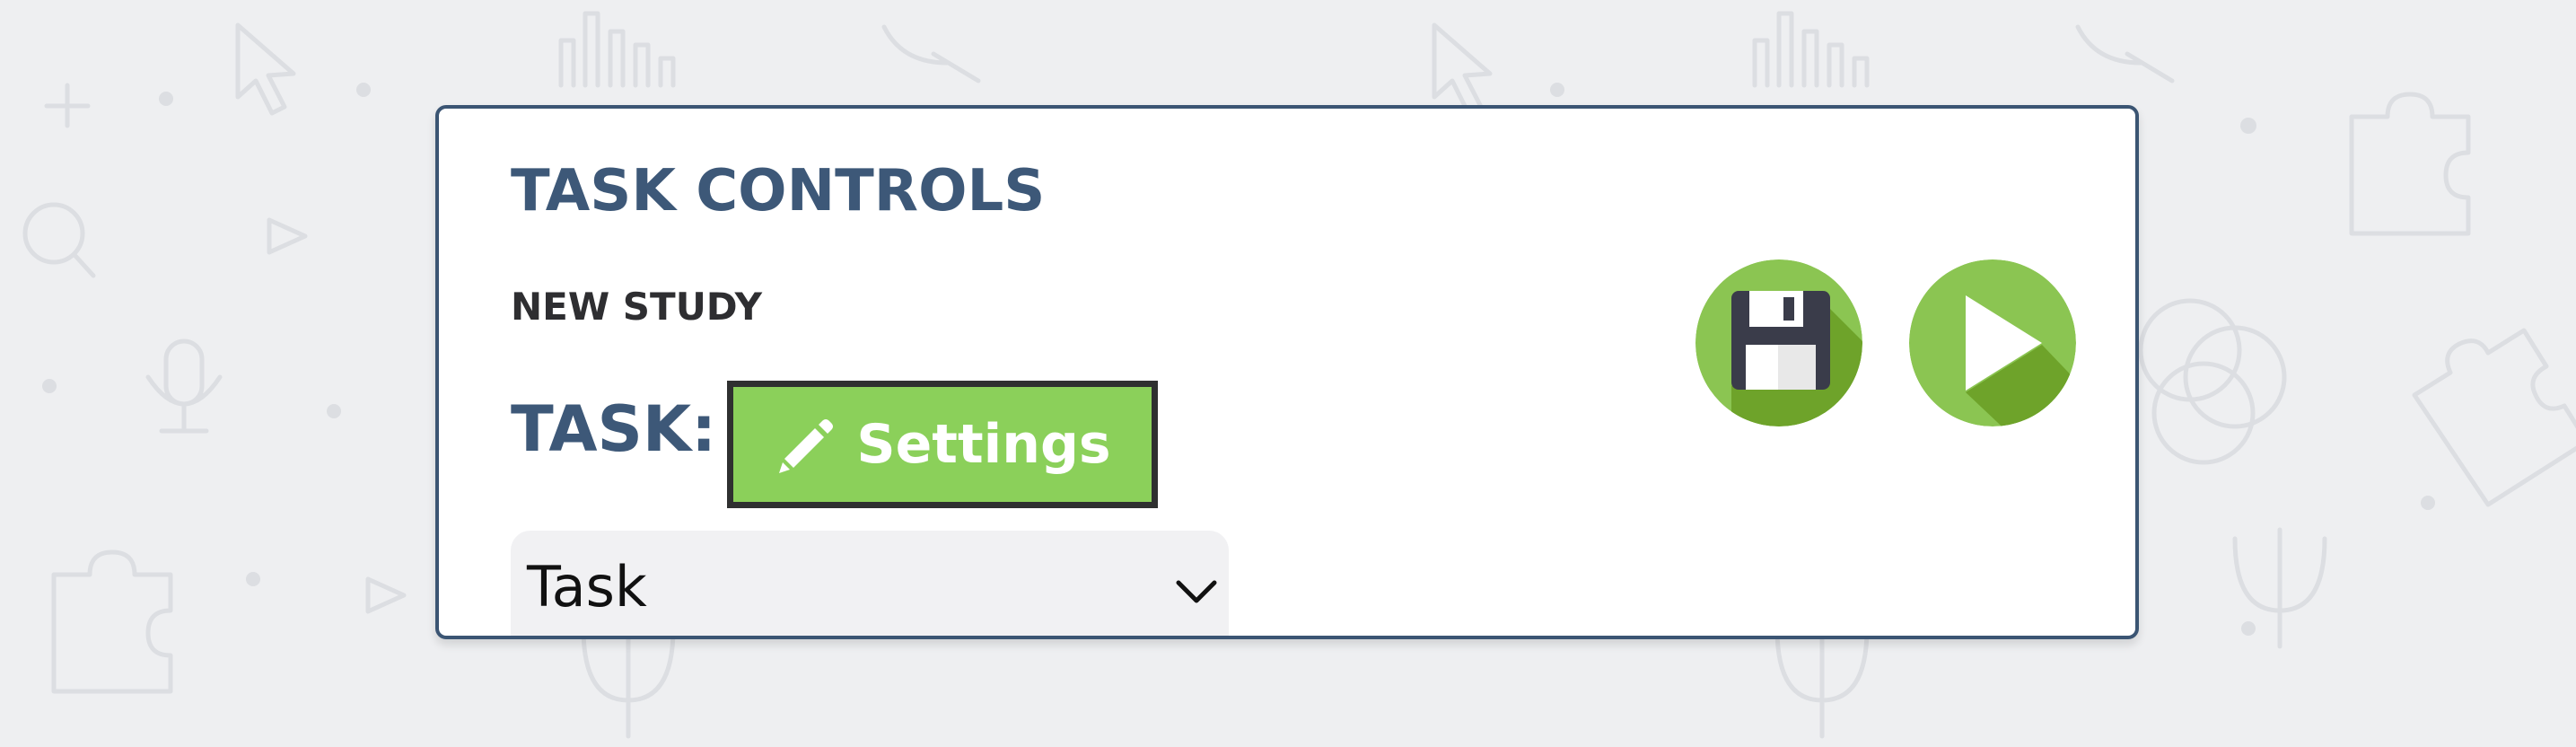 The height and width of the screenshot is (747, 2576). I want to click on settings-button-label: Settings, so click(983, 444).